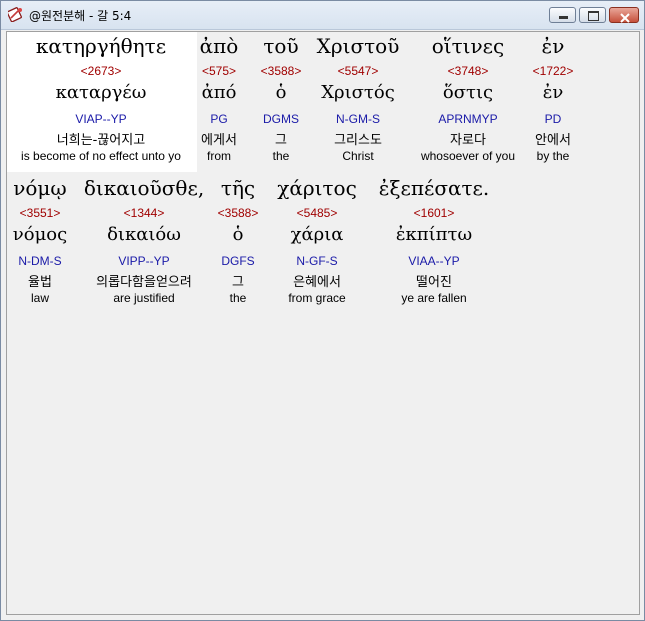 Image resolution: width=645 pixels, height=621 pixels. What do you see at coordinates (553, 71) in the screenshot?
I see `strong-number: <1722>` at bounding box center [553, 71].